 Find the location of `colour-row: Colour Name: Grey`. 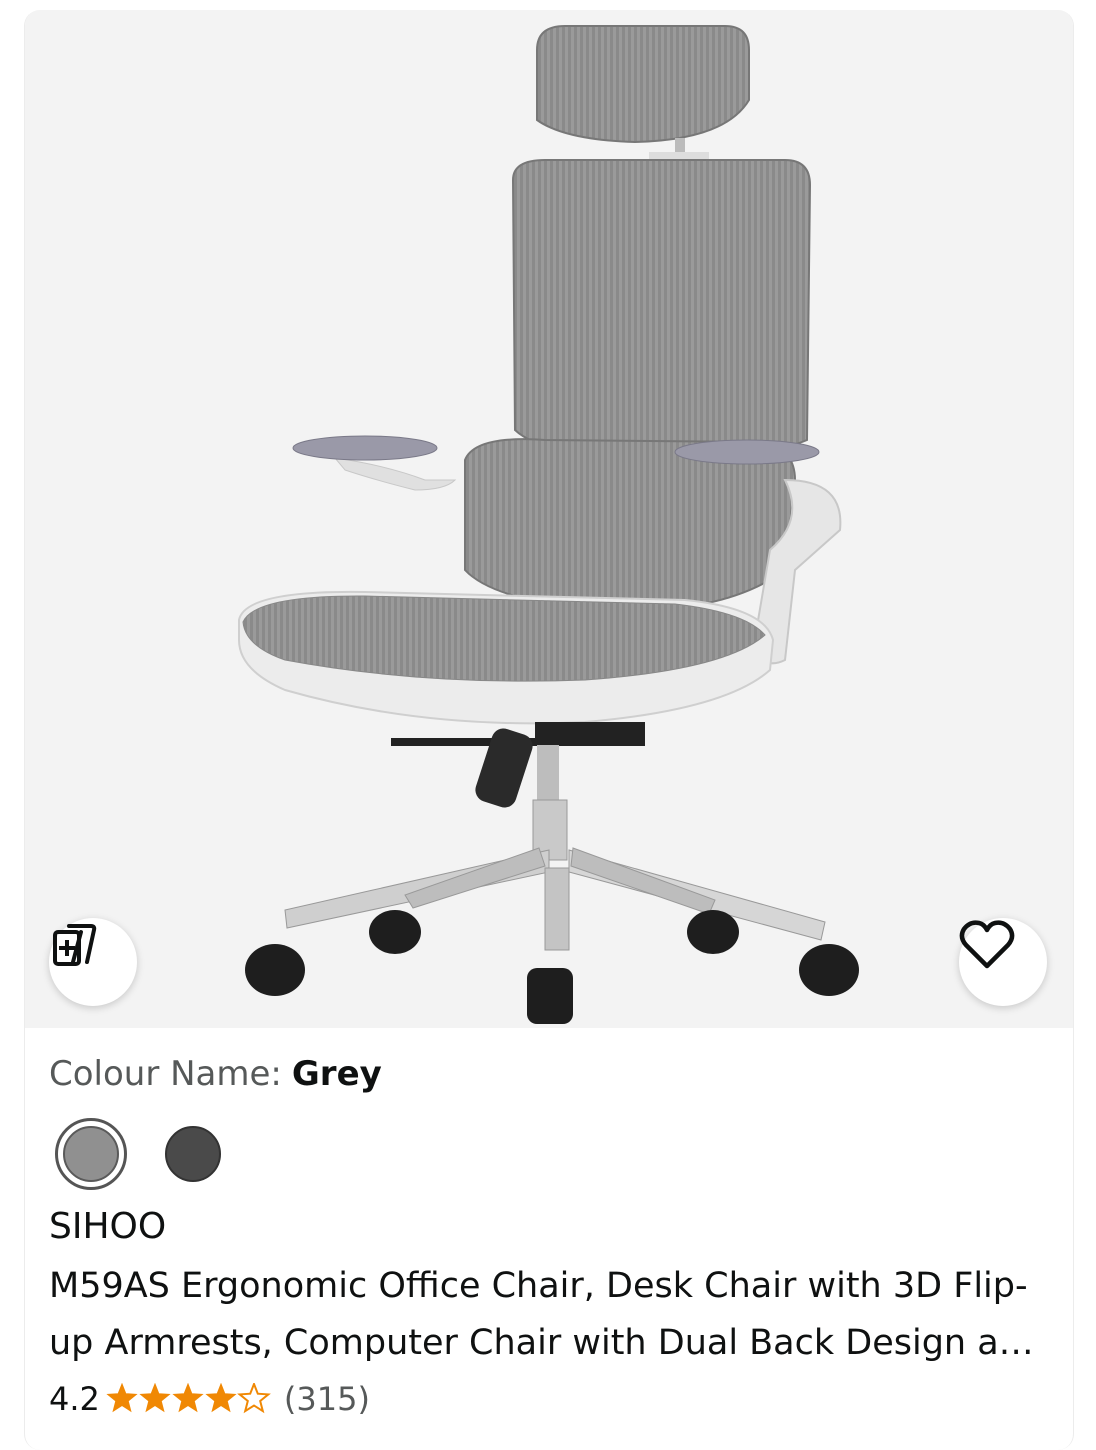

colour-row: Colour Name: Grey is located at coordinates (549, 1074).